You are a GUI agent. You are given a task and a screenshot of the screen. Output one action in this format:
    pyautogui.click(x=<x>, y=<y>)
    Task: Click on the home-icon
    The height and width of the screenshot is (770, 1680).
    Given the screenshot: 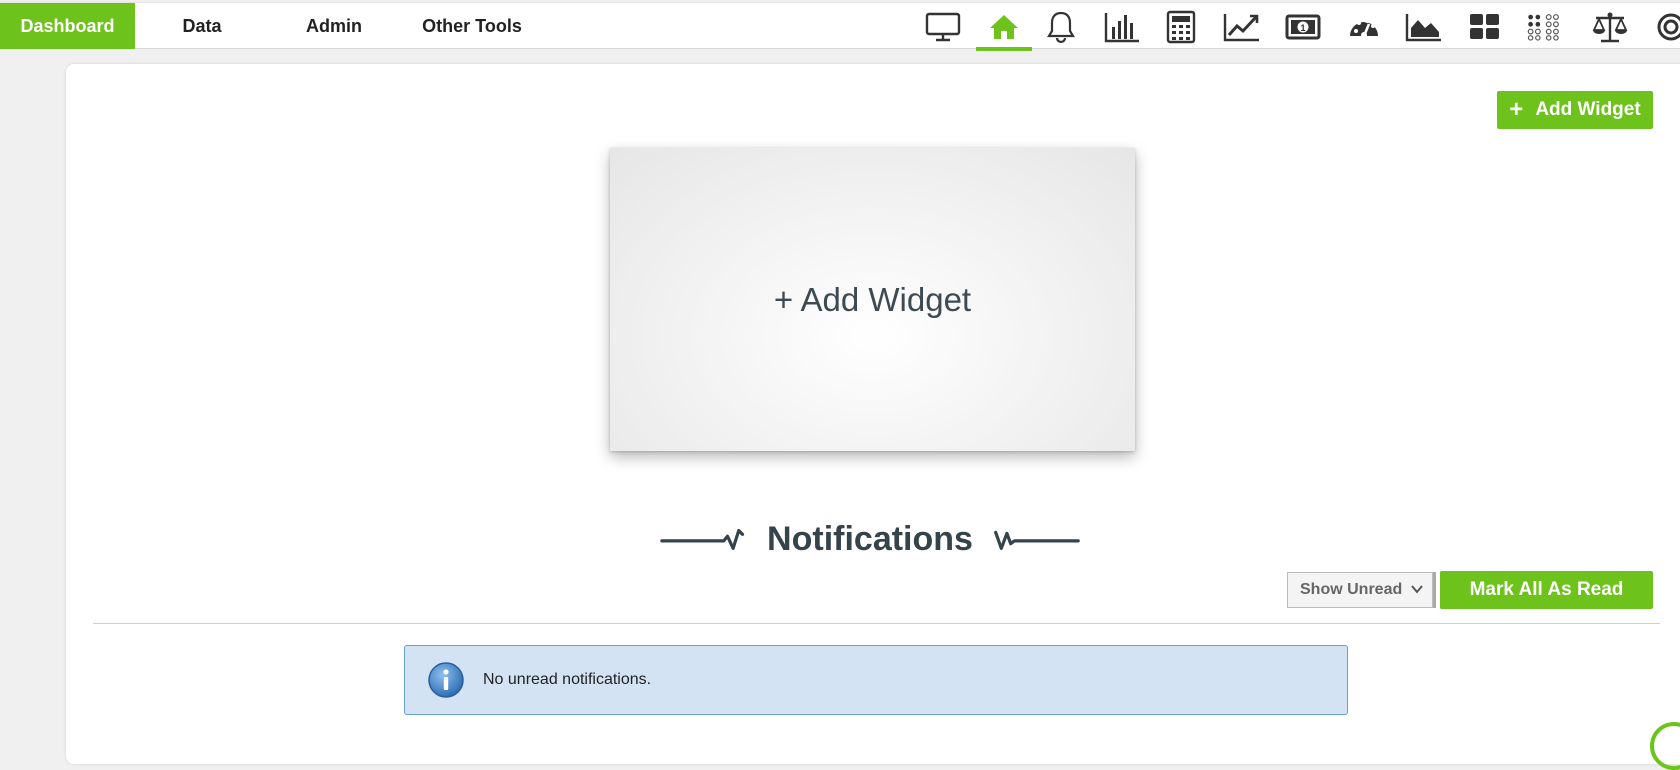 What is the action you would take?
    pyautogui.click(x=1004, y=30)
    